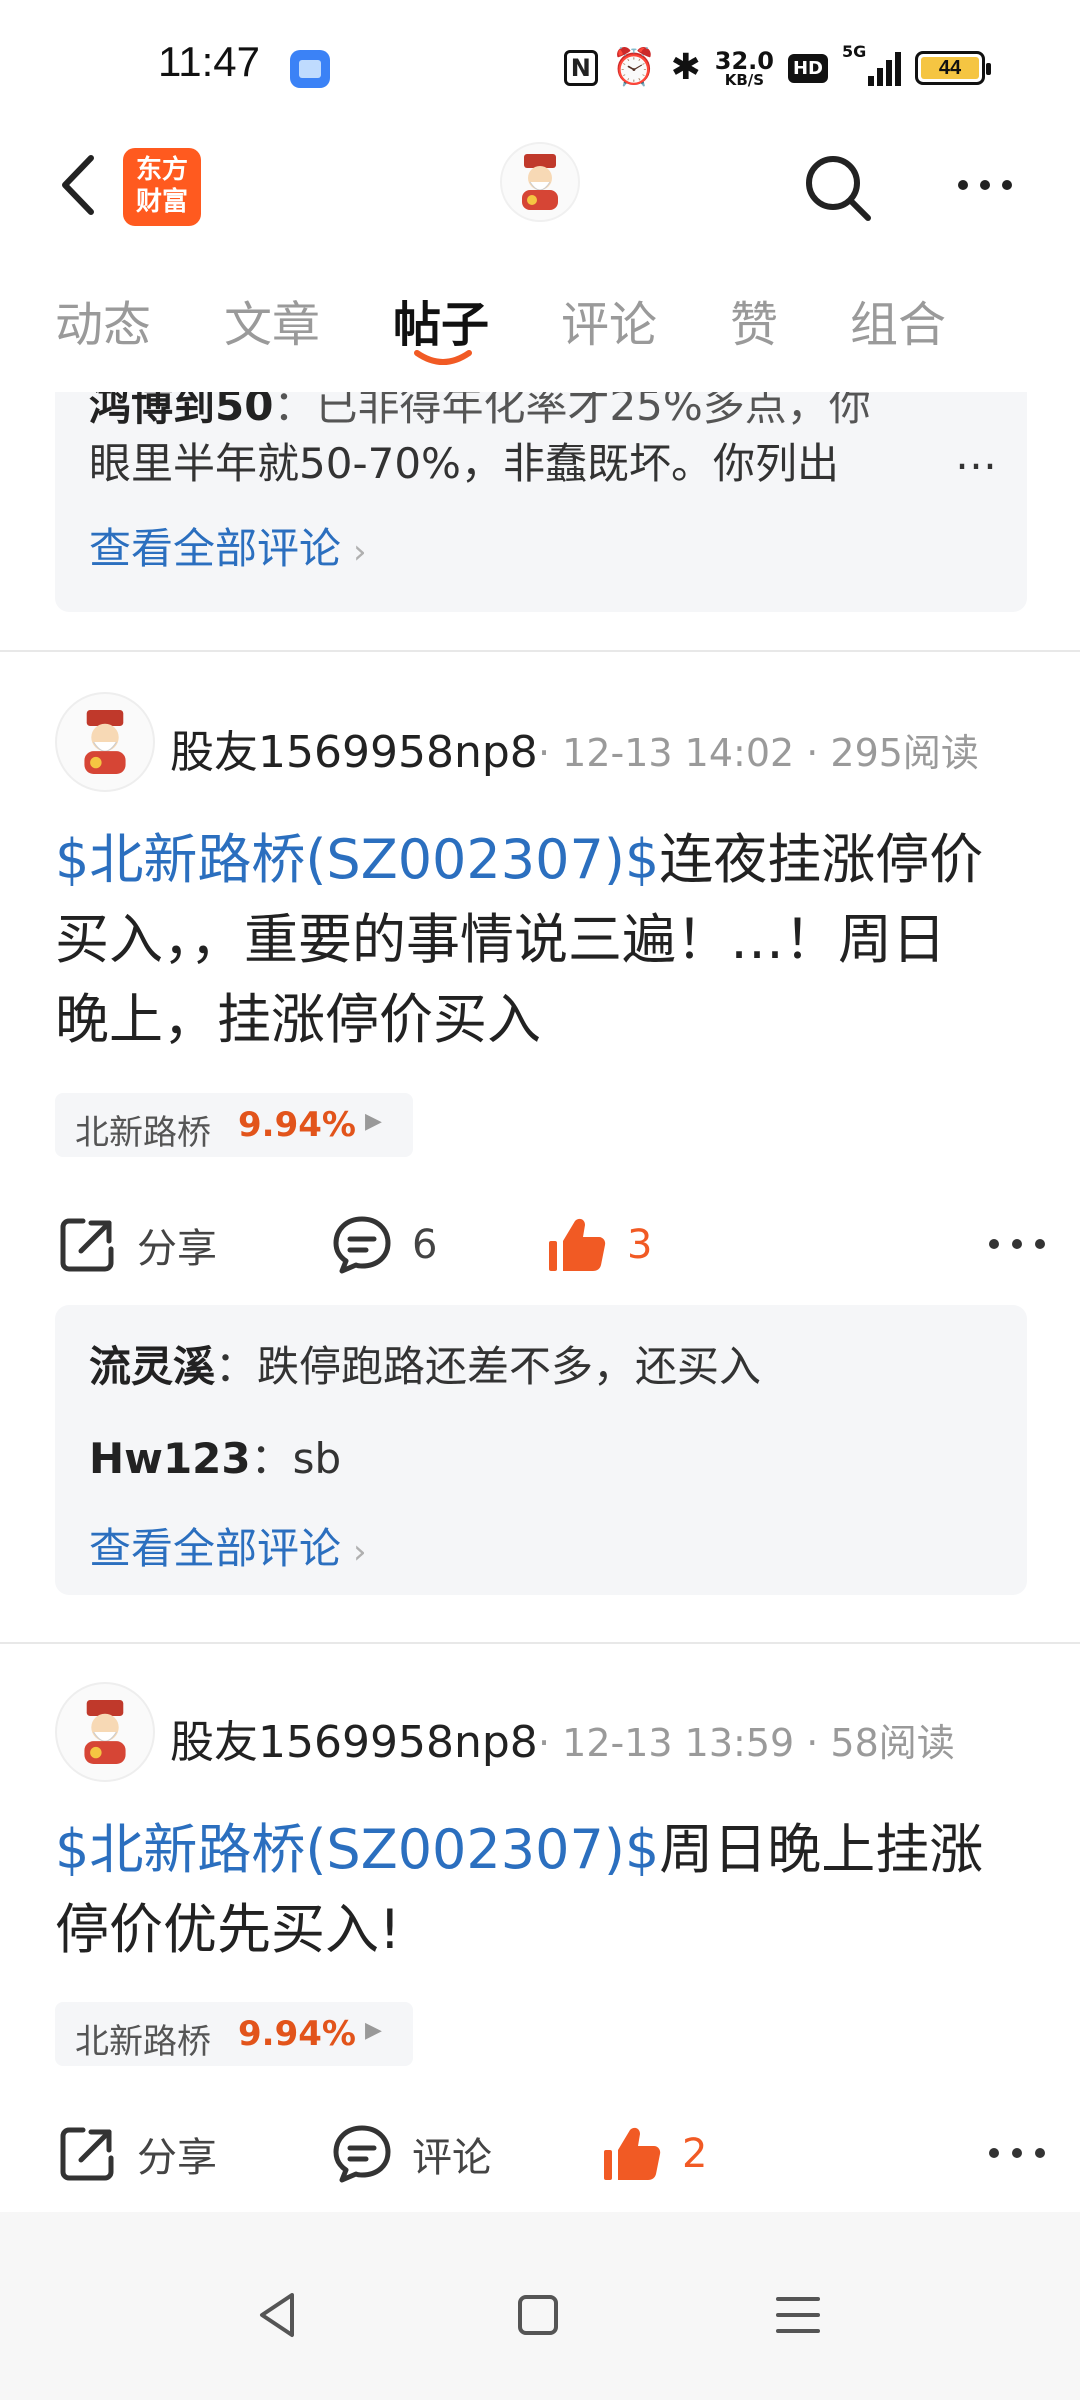  Describe the element at coordinates (580, 68) in the screenshot. I see `nfc-icon: N` at that location.